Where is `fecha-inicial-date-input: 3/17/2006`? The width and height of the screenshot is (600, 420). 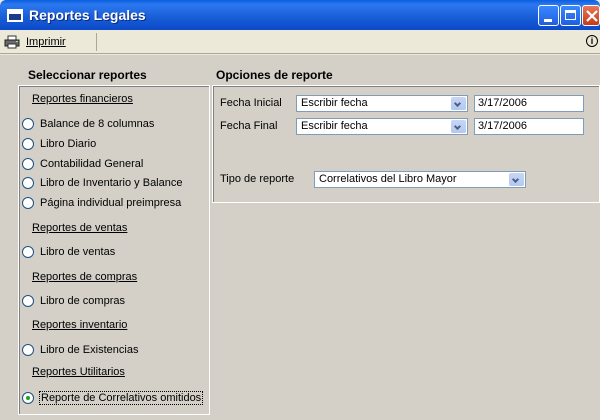
fecha-inicial-date-input: 3/17/2006 is located at coordinates (529, 103).